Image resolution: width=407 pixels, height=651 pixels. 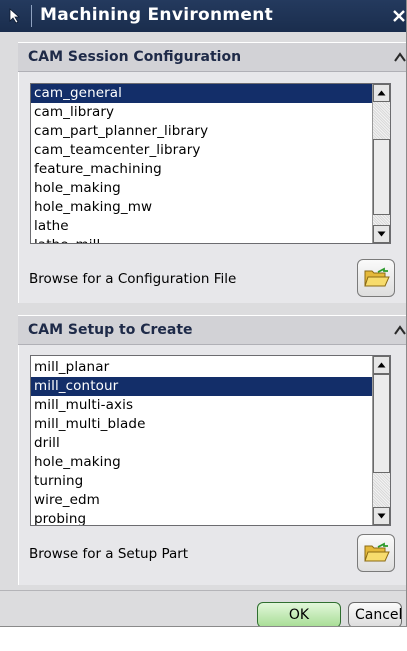 I want to click on list-item: mill_planar, so click(x=201, y=367).